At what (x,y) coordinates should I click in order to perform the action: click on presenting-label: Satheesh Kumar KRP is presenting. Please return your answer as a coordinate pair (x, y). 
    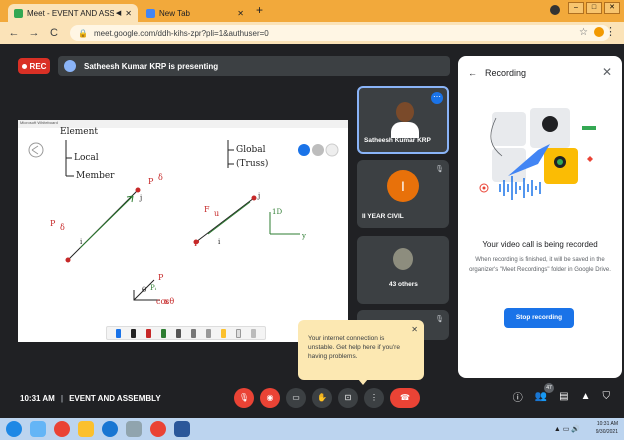
    Looking at the image, I should click on (151, 66).